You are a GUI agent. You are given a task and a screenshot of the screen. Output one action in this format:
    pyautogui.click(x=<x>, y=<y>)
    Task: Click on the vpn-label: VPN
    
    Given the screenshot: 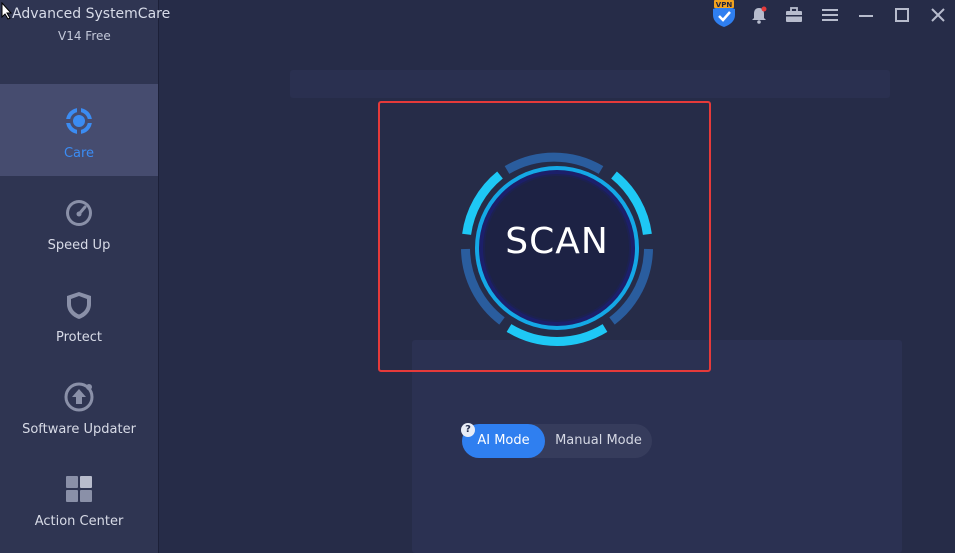 What is the action you would take?
    pyautogui.click(x=724, y=5)
    